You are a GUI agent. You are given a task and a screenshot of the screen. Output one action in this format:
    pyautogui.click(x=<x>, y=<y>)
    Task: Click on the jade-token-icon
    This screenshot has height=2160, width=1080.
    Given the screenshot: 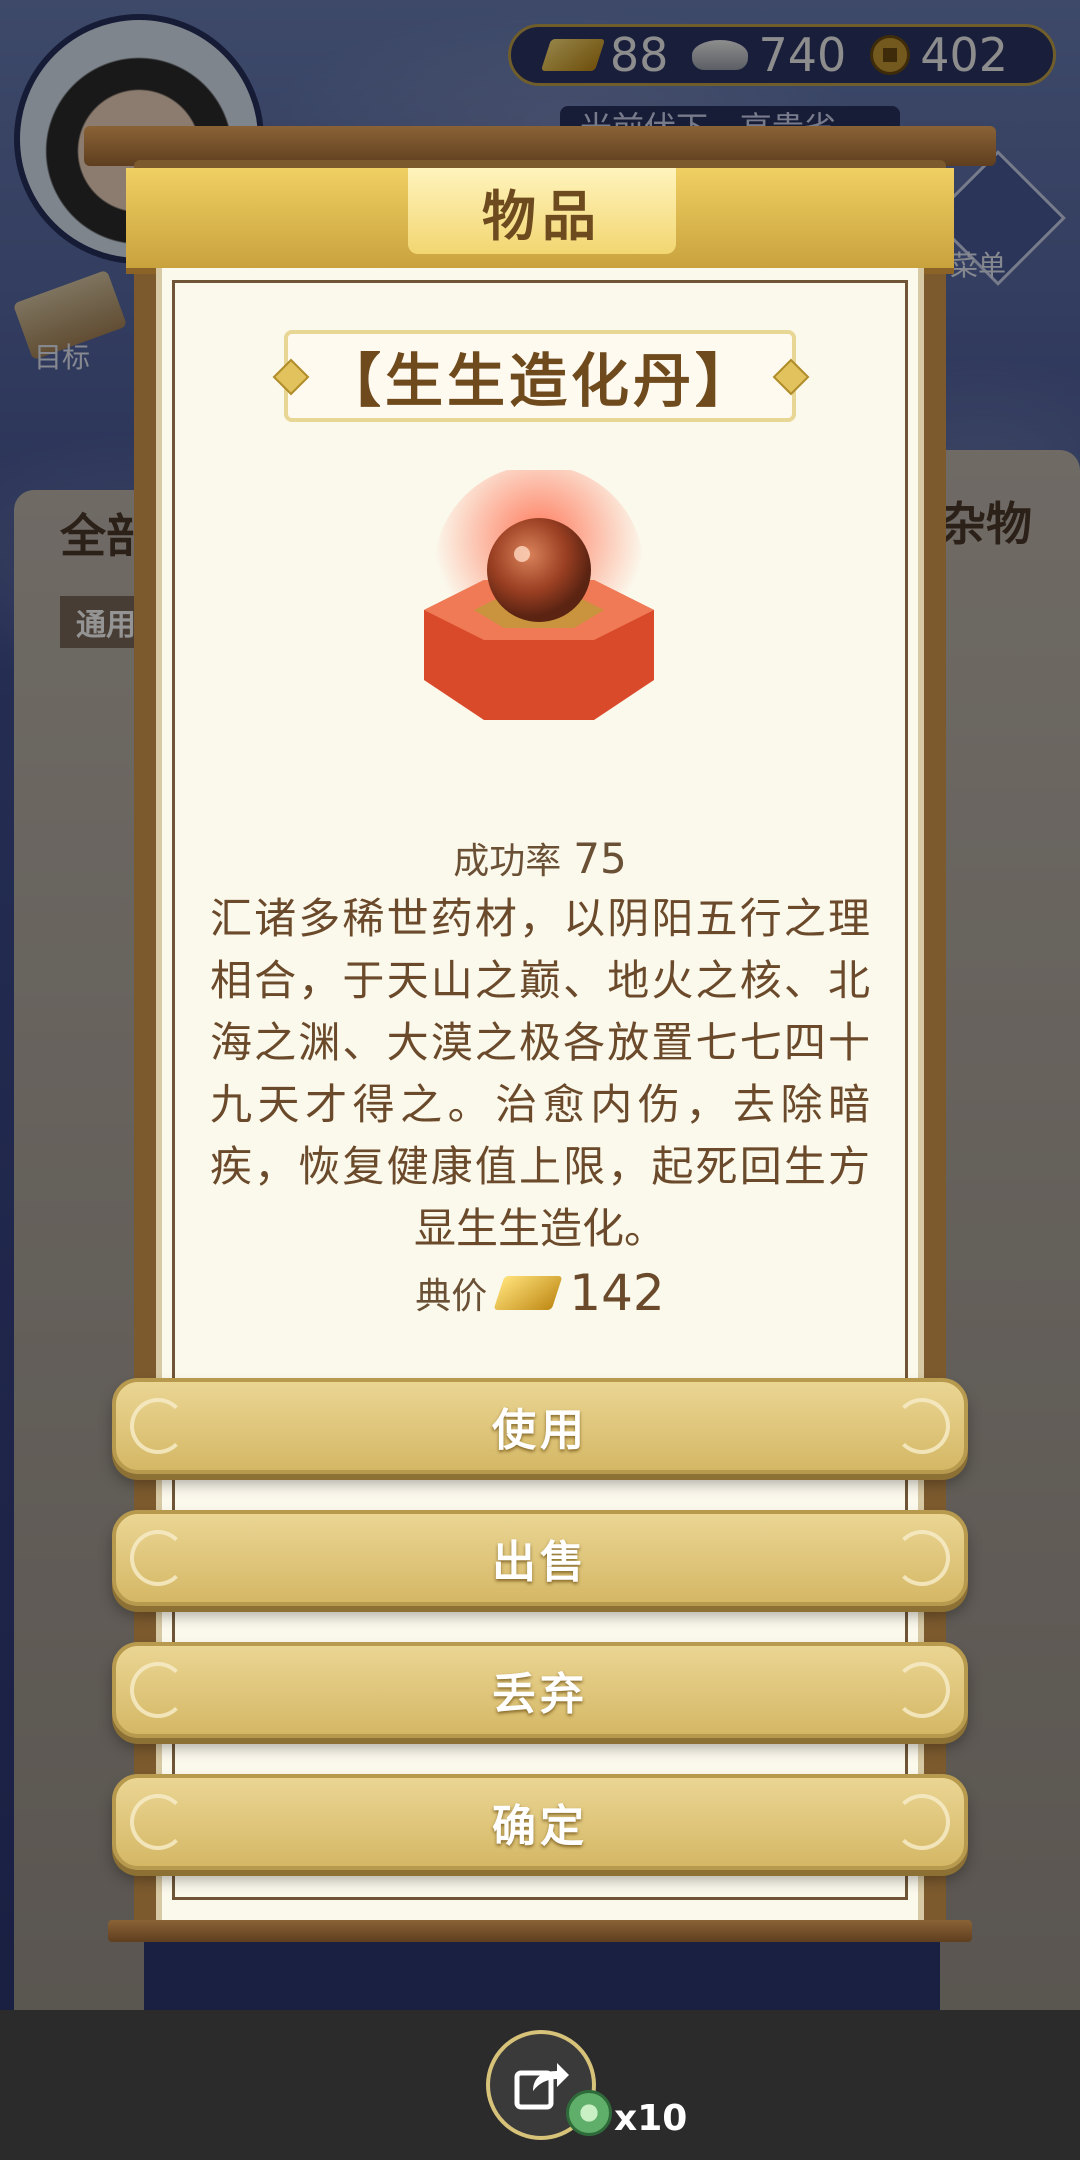 What is the action you would take?
    pyautogui.click(x=589, y=2113)
    